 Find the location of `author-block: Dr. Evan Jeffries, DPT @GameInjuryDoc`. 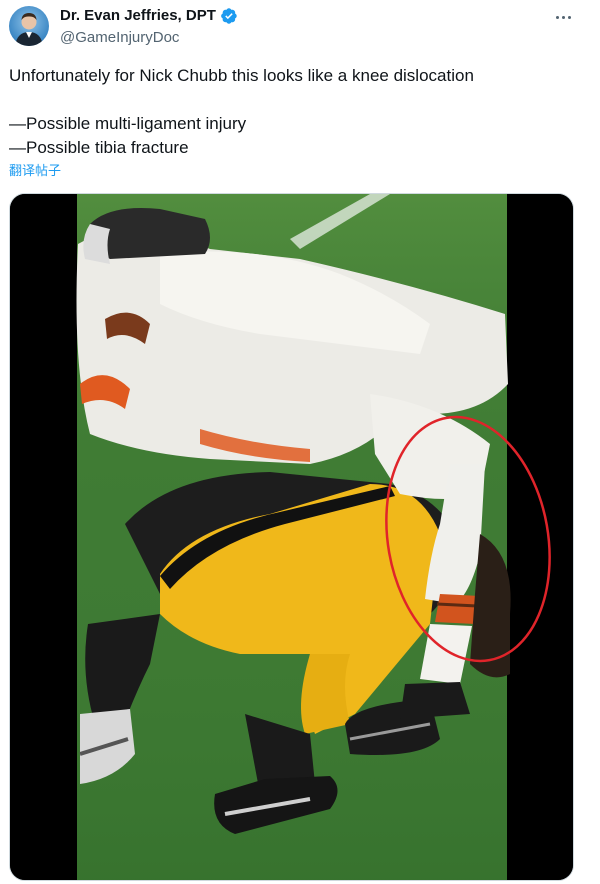

author-block: Dr. Evan Jeffries, DPT @GameInjuryDoc is located at coordinates (149, 27).